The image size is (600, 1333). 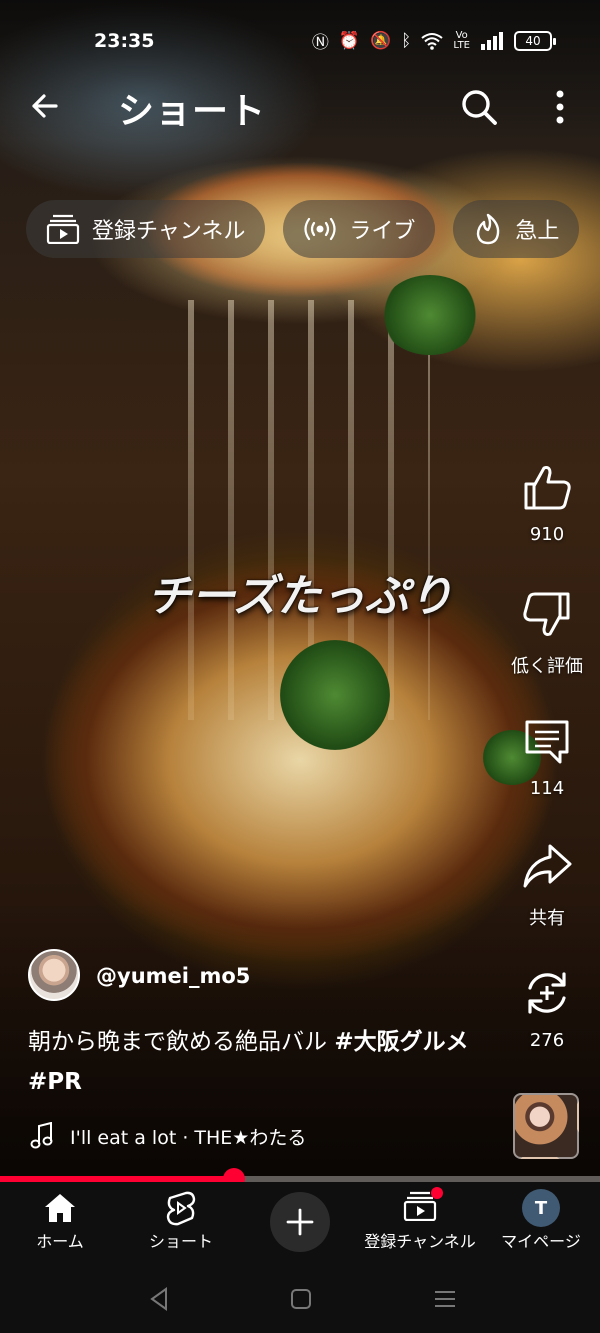 I want to click on chip-label: 登録チャンネル, so click(x=169, y=231).